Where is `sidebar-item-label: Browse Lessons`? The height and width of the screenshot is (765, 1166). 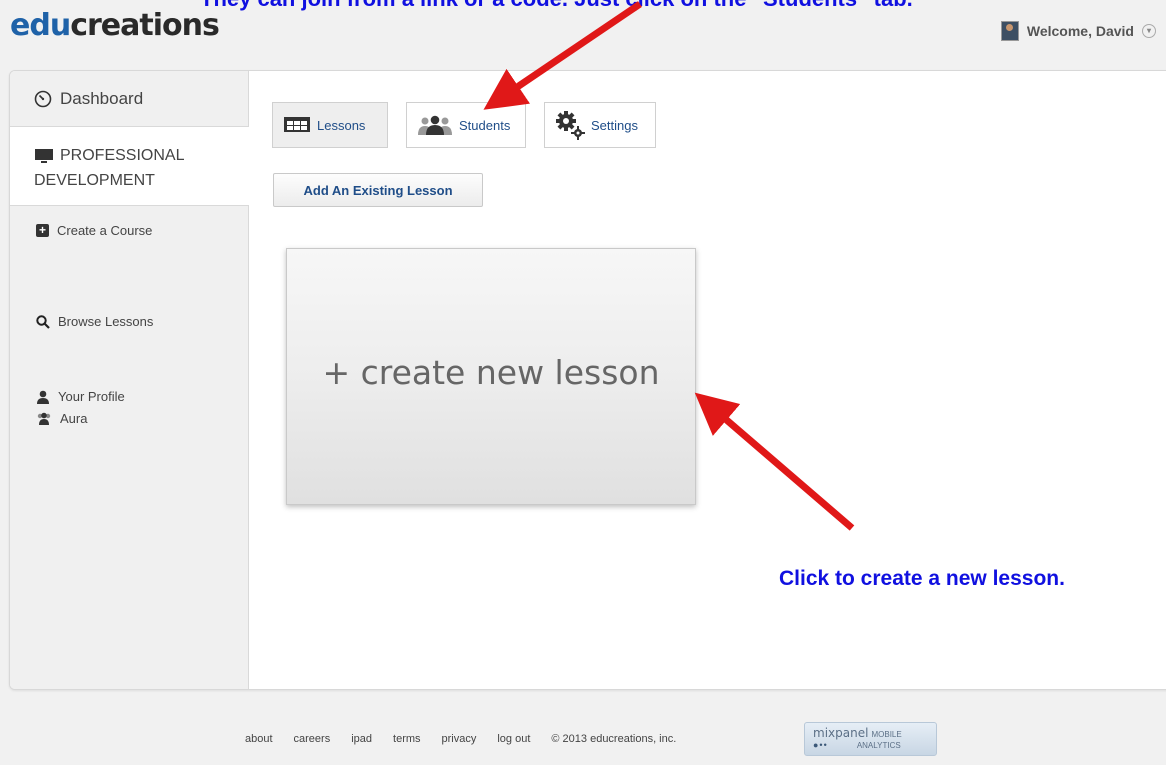 sidebar-item-label: Browse Lessons is located at coordinates (106, 321).